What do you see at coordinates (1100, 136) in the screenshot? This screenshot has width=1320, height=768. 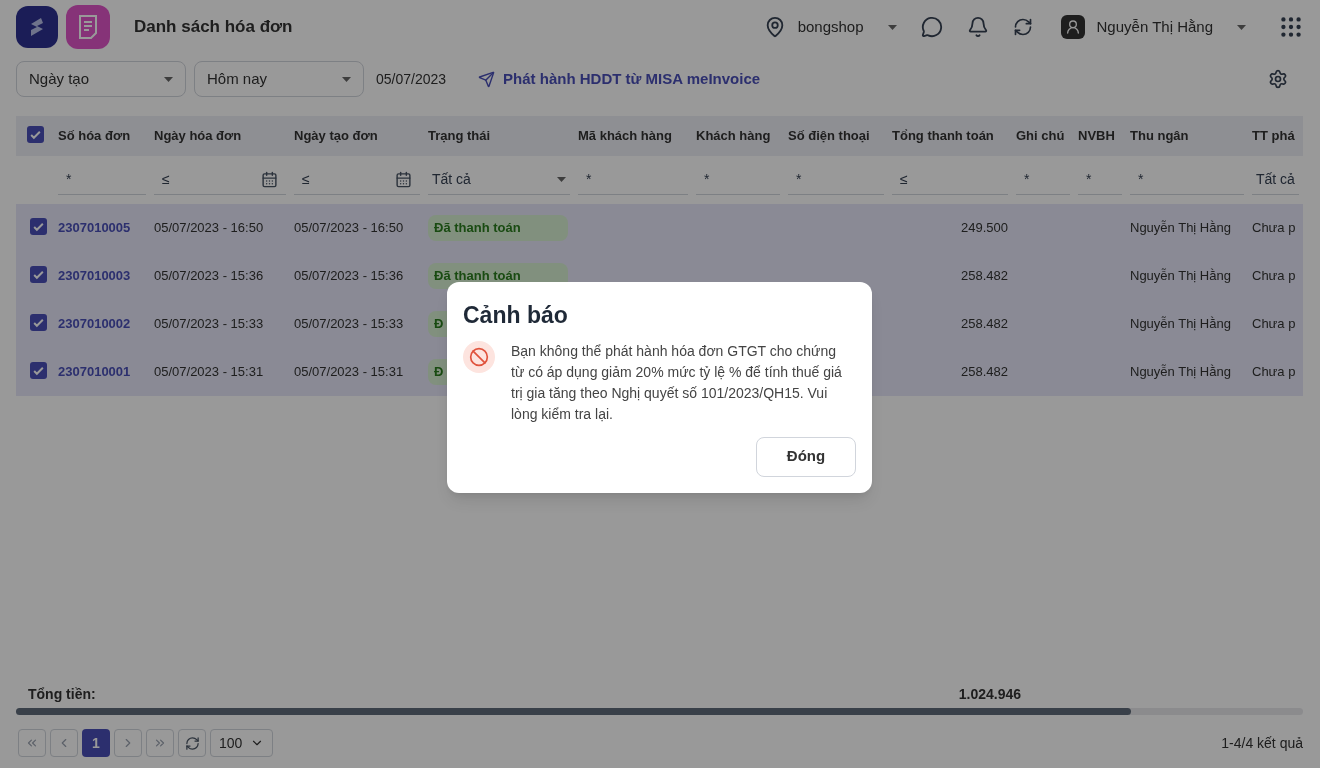 I see `column-header: NVBH` at bounding box center [1100, 136].